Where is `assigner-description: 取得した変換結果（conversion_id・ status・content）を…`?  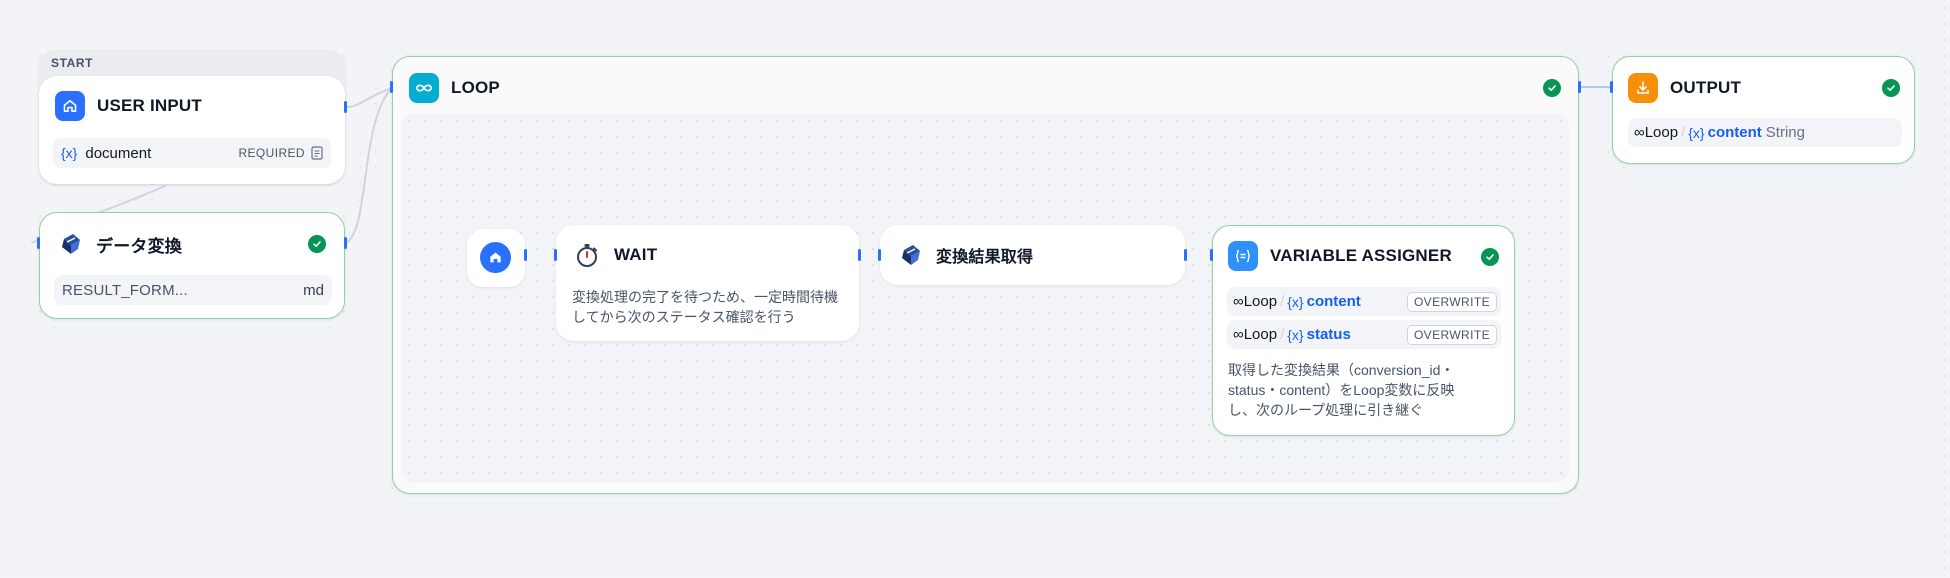
assigner-description: 取得した変換結果（conversion_id・ status・content）を… is located at coordinates (1341, 390).